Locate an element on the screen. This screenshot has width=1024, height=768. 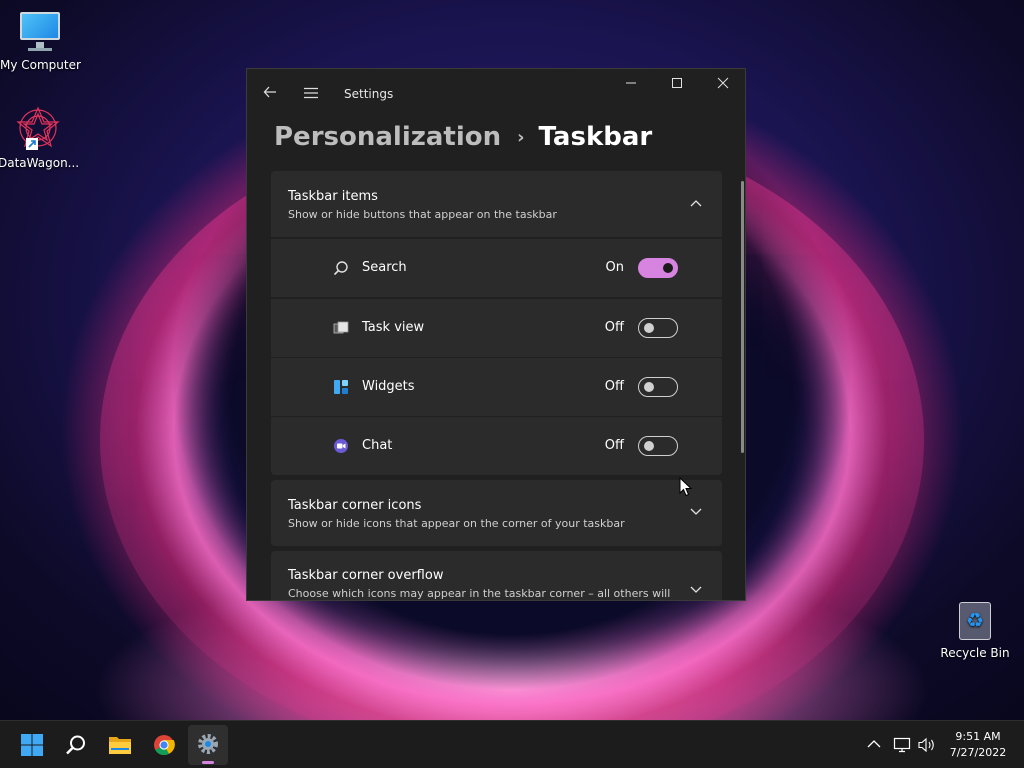
breadcrumb-personalization: Personalization is located at coordinates (387, 137).